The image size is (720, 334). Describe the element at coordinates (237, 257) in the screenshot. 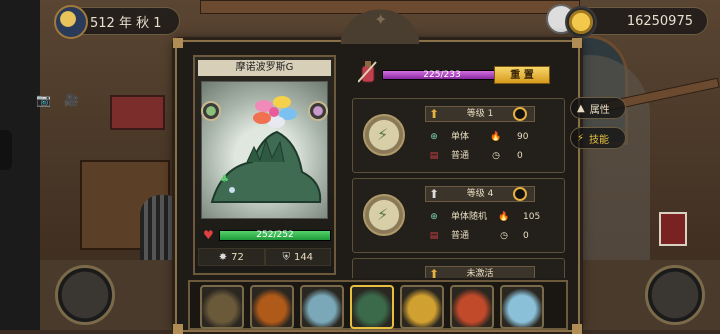

I see `attack-value: 72` at that location.